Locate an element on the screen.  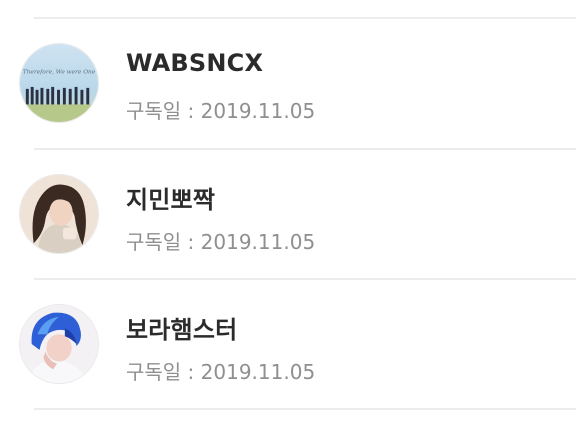
subscriber-name: WABSNCX is located at coordinates (194, 63).